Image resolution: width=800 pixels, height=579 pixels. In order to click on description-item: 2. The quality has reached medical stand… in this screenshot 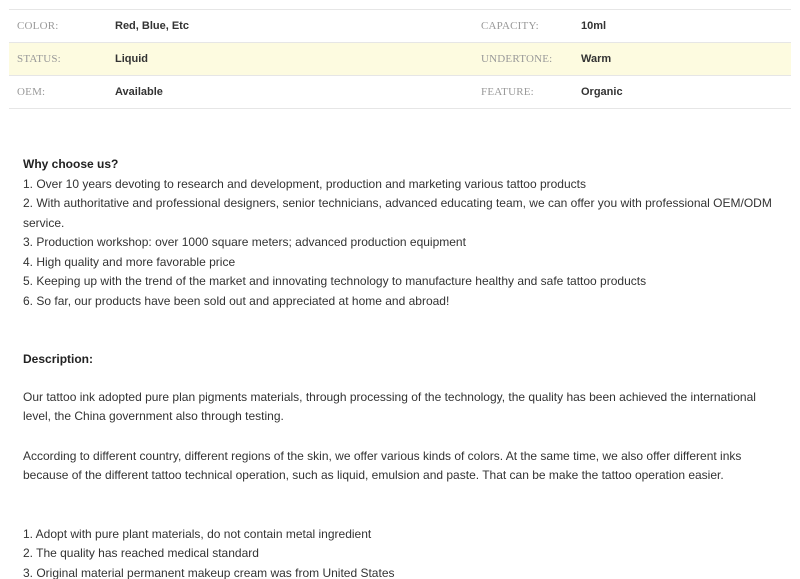, I will do `click(141, 553)`.